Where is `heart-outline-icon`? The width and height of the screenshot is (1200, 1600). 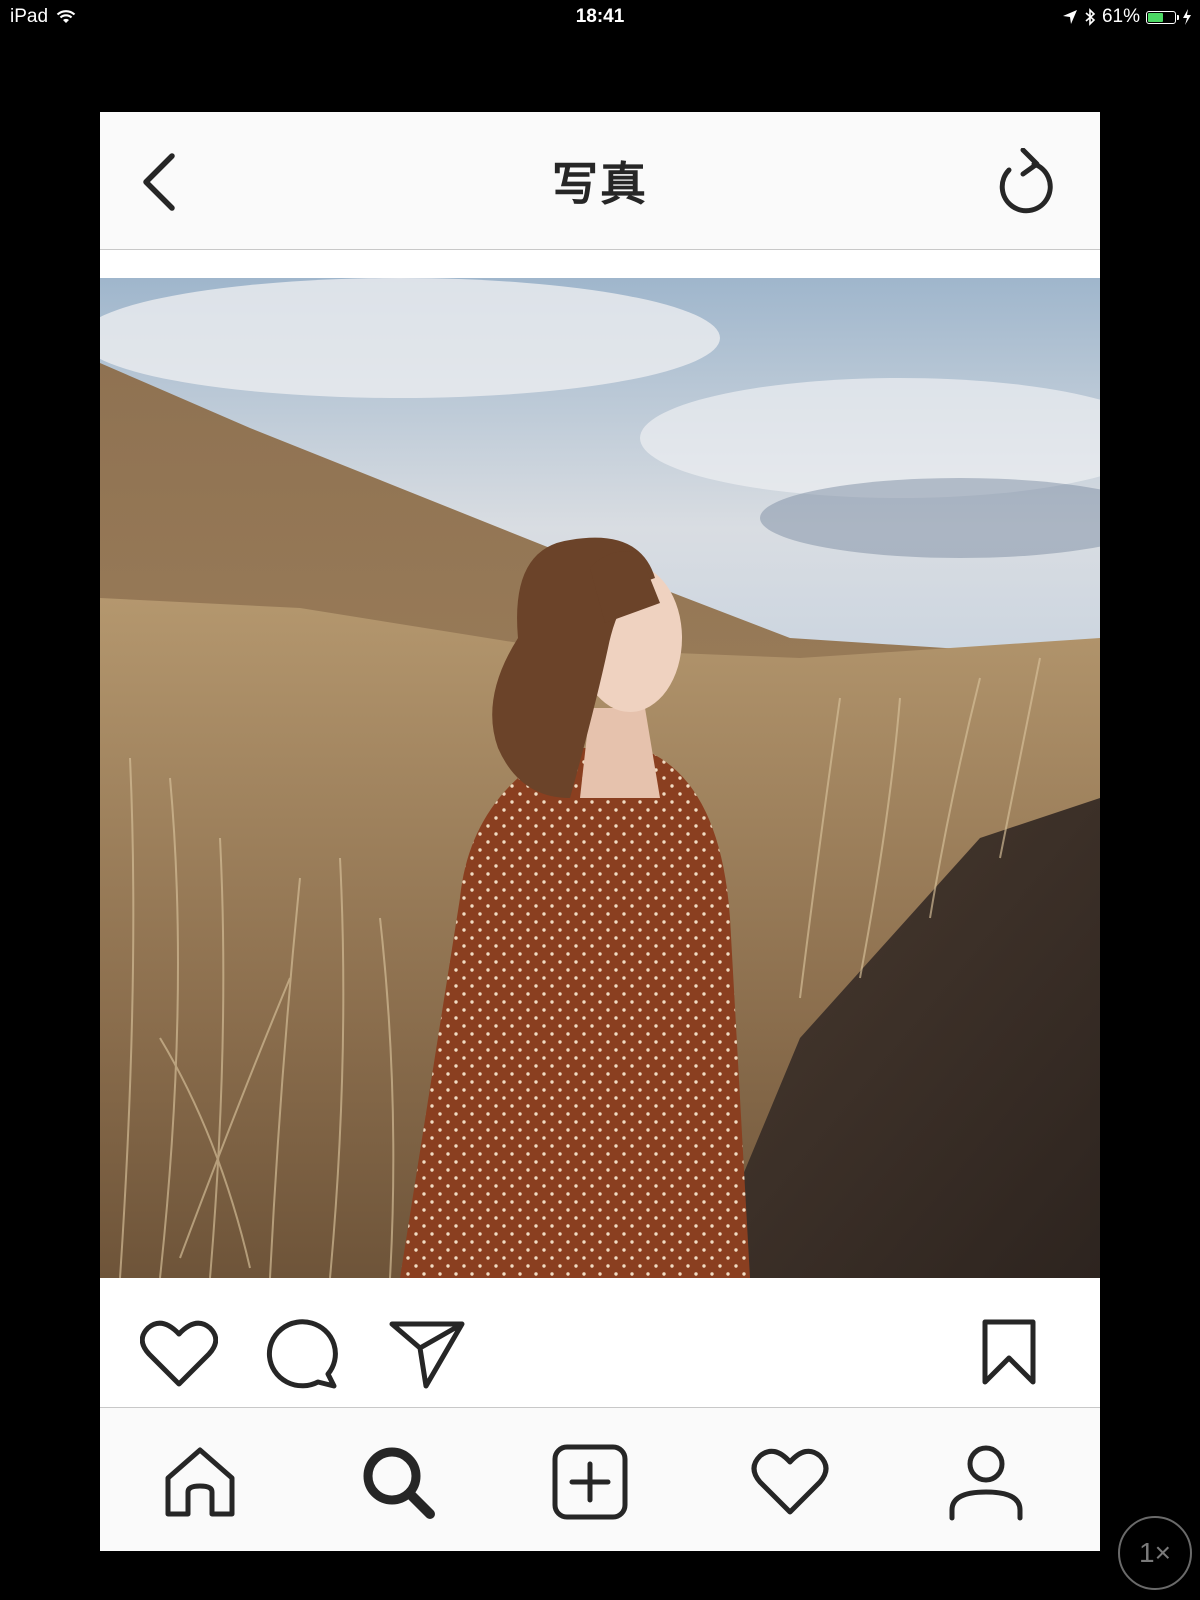 heart-outline-icon is located at coordinates (179, 1354).